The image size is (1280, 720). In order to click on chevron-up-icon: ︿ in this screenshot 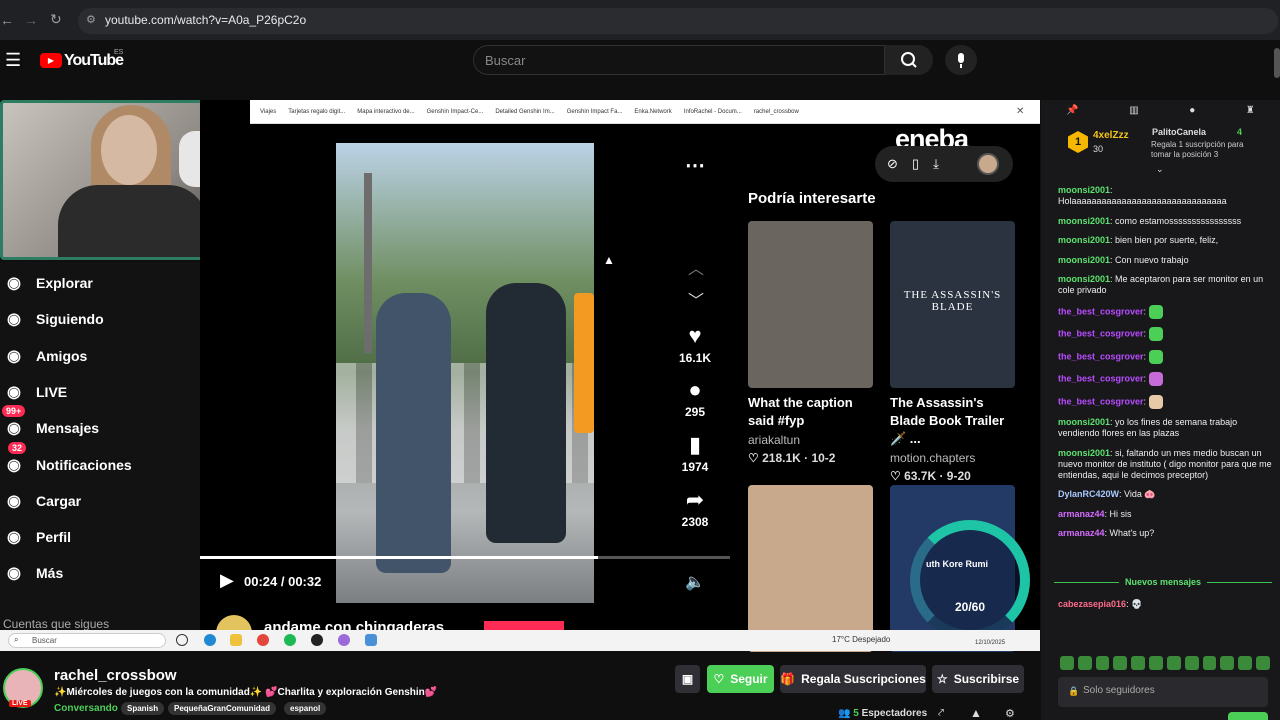, I will do `click(696, 267)`.